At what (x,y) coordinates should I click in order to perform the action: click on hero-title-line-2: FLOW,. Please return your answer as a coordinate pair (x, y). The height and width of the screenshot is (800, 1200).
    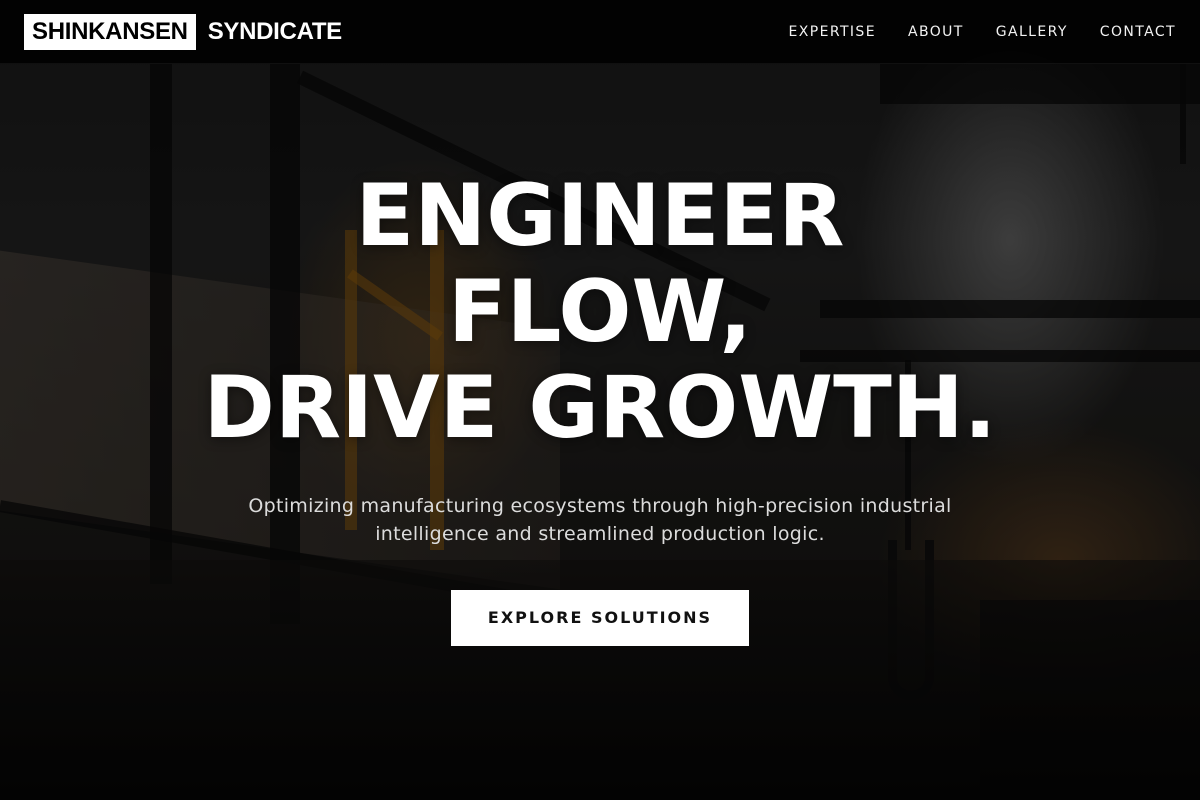
    Looking at the image, I should click on (600, 312).